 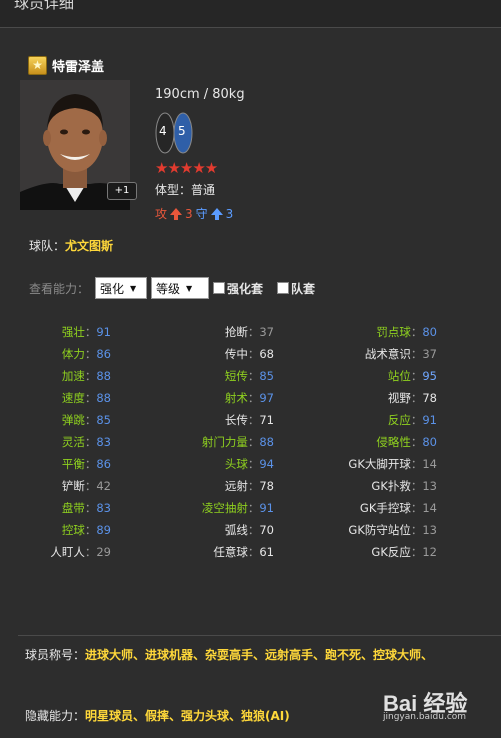 I want to click on attribute-item: 传中：68, so click(x=249, y=354).